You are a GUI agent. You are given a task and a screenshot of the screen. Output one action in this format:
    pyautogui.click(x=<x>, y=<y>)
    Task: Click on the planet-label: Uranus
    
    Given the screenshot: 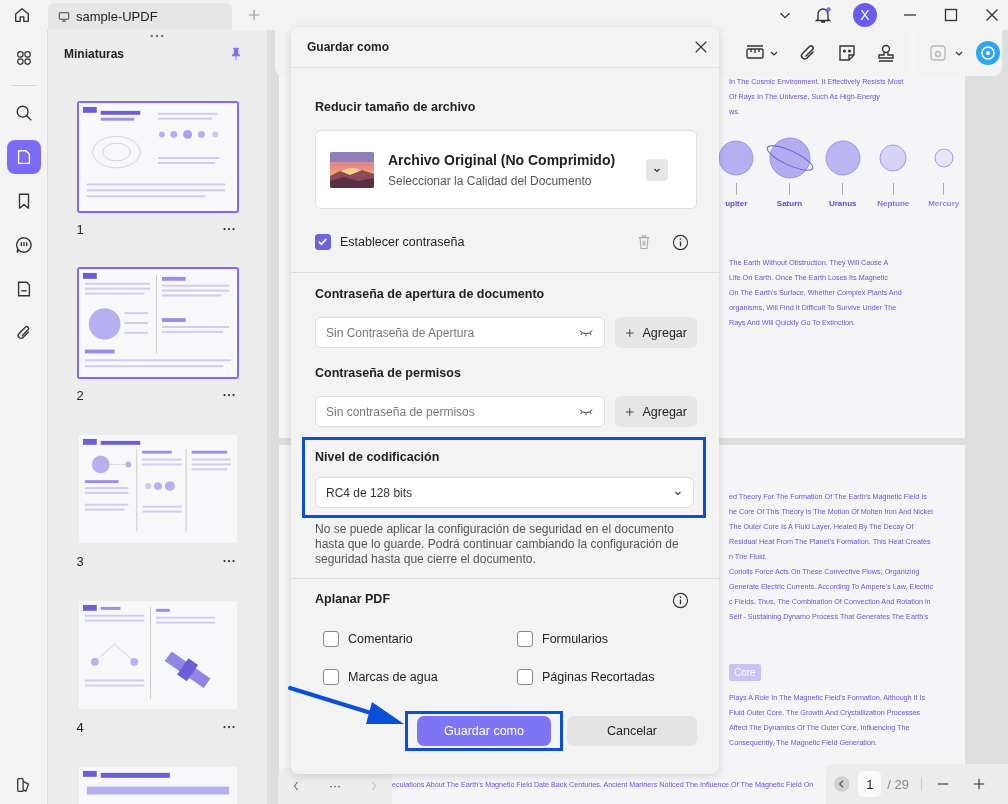 What is the action you would take?
    pyautogui.click(x=842, y=203)
    